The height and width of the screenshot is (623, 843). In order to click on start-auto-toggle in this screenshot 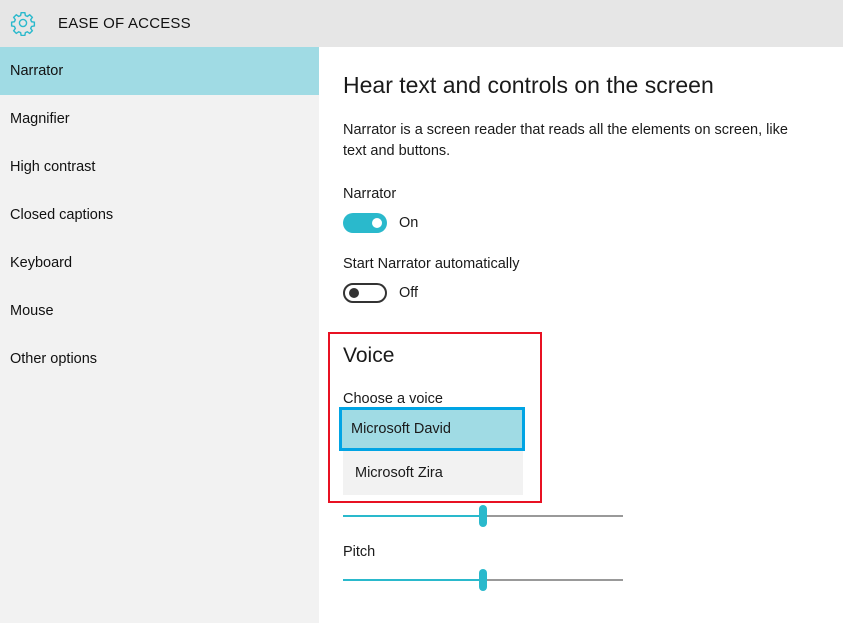, I will do `click(365, 293)`.